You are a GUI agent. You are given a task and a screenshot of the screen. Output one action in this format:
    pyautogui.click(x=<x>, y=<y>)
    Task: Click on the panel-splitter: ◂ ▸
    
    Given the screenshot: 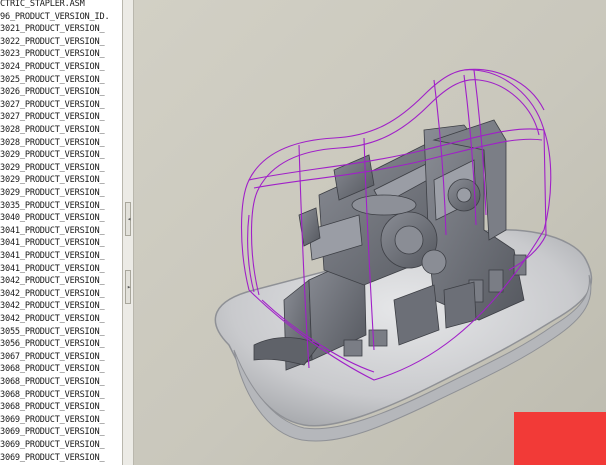 What is the action you would take?
    pyautogui.click(x=128, y=232)
    